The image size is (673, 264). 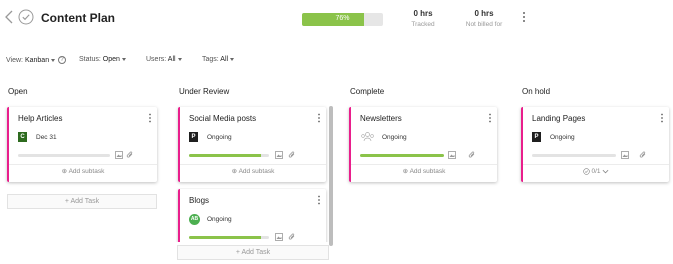 I want to click on column-scrollbar, so click(x=331, y=176).